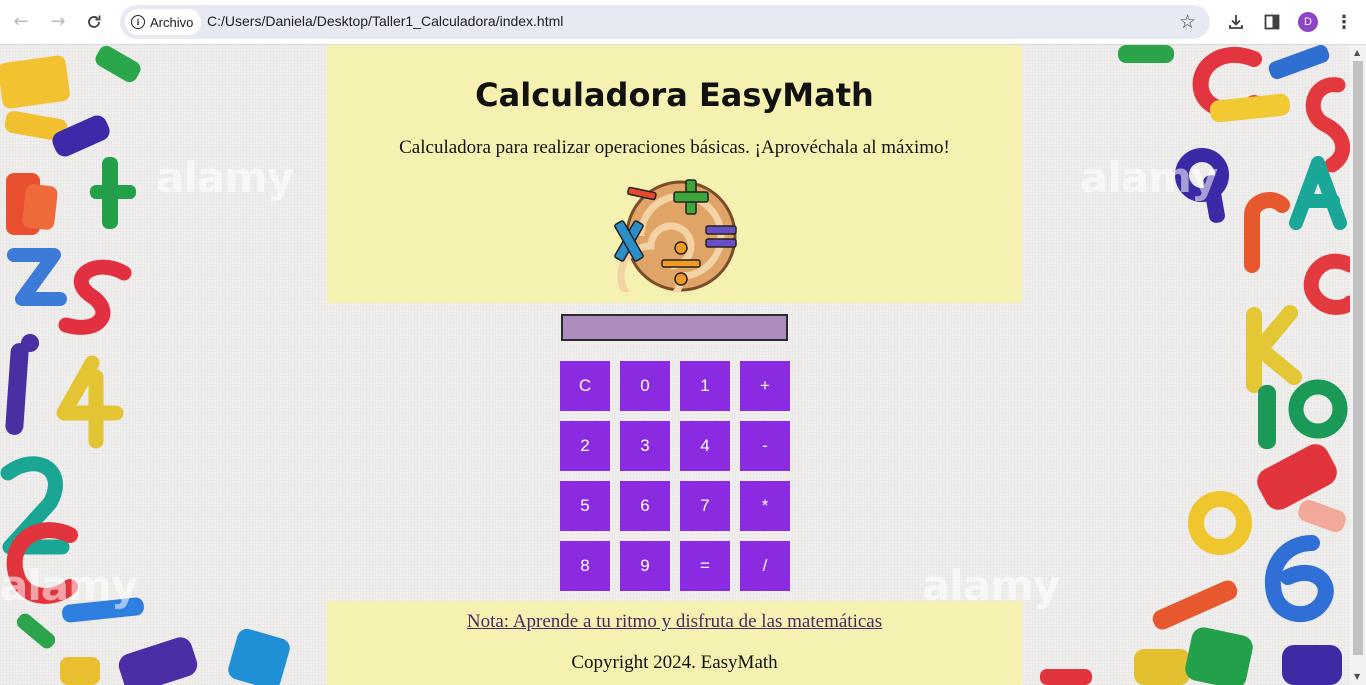 This screenshot has height=685, width=1366. I want to click on digit-3-button: 3, so click(645, 446).